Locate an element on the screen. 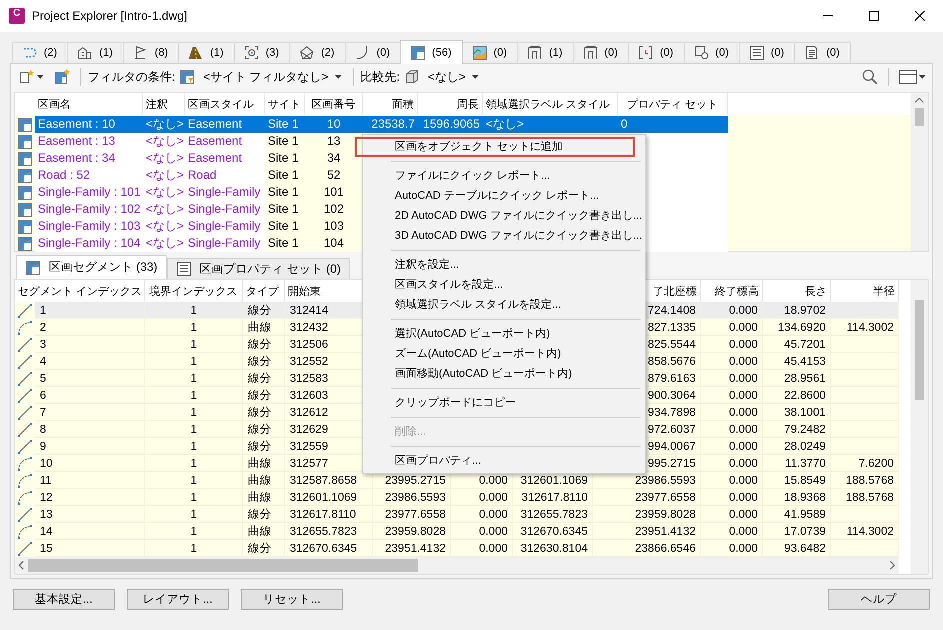  table-cell: 312601.1069 is located at coordinates (553, 480).